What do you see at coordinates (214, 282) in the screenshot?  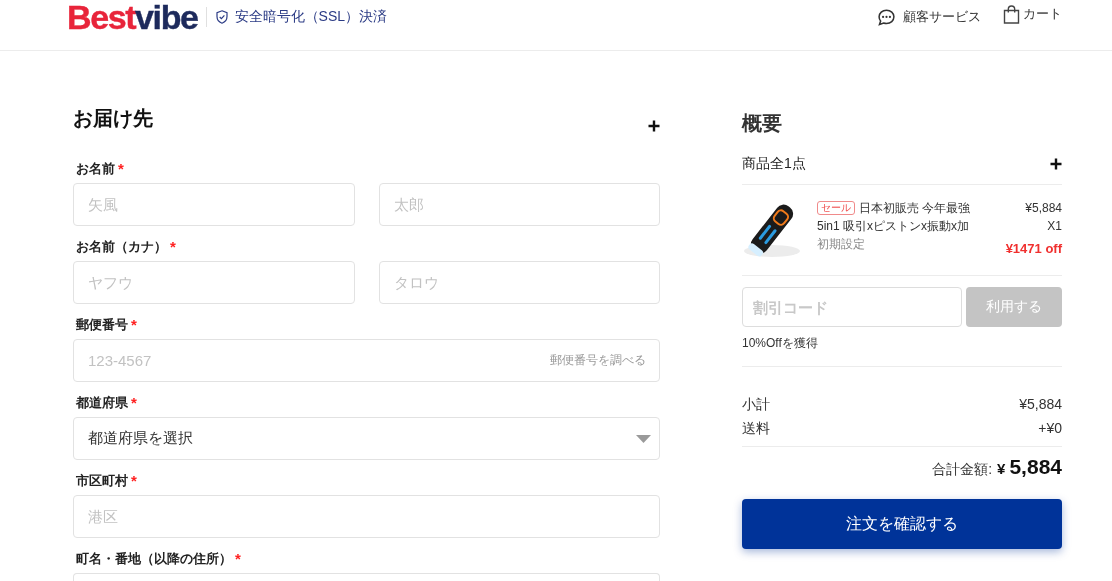 I see `input-field: ヤフウ` at bounding box center [214, 282].